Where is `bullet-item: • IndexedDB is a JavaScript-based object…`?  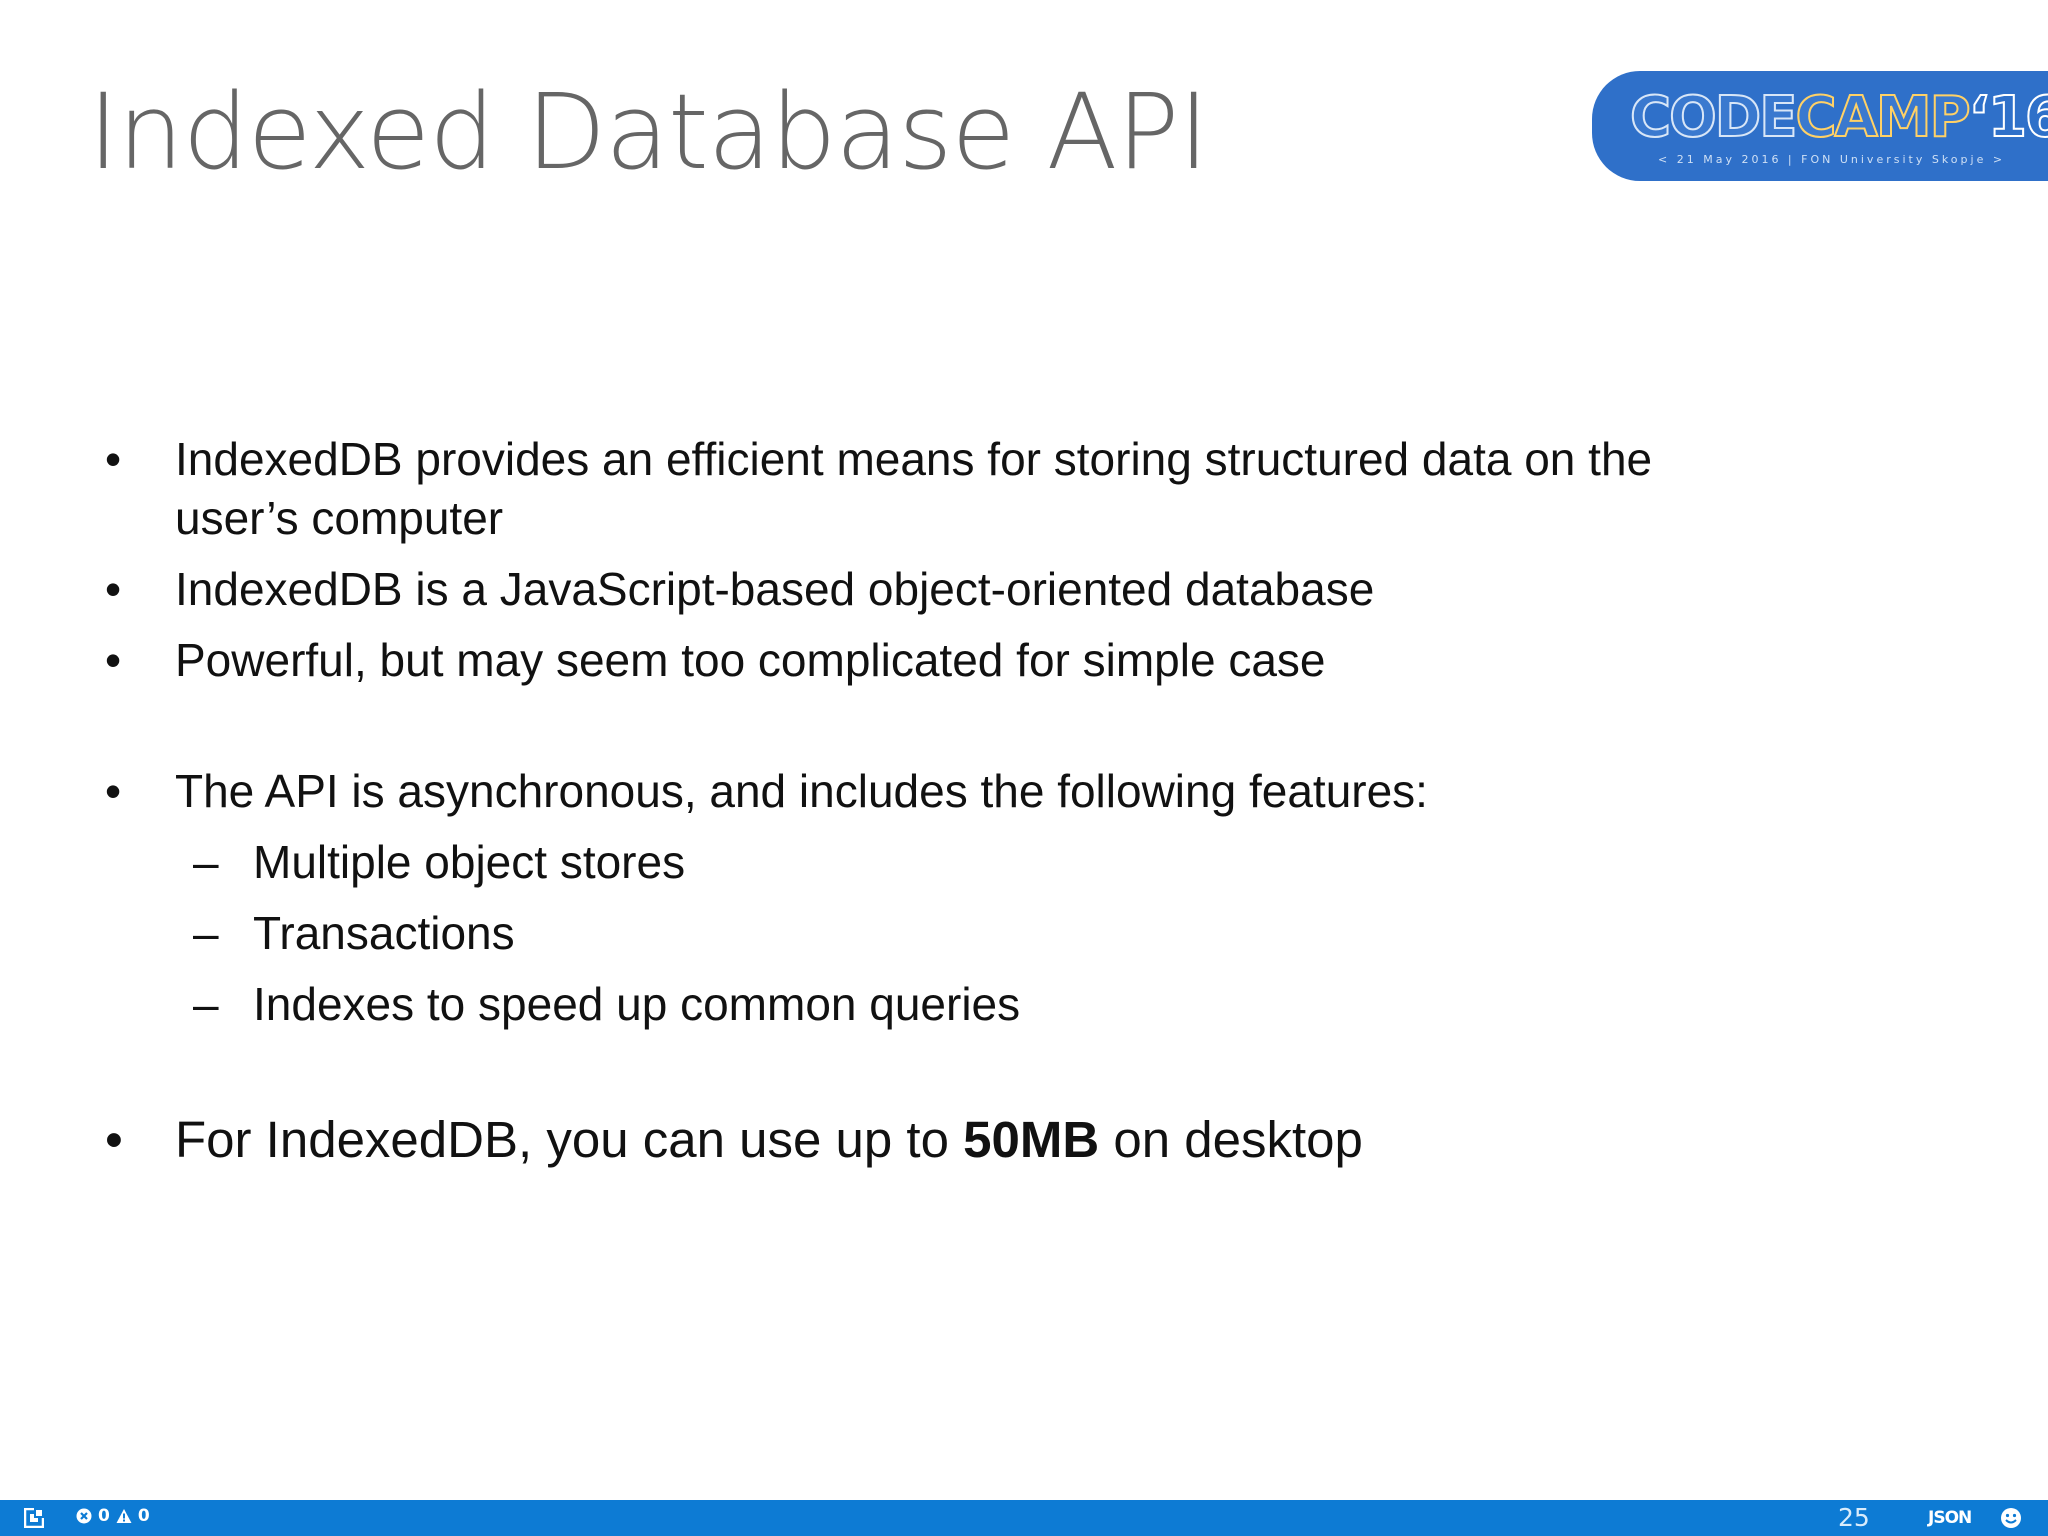
bullet-item: • IndexedDB is a JavaScript-based object… is located at coordinates (915, 589).